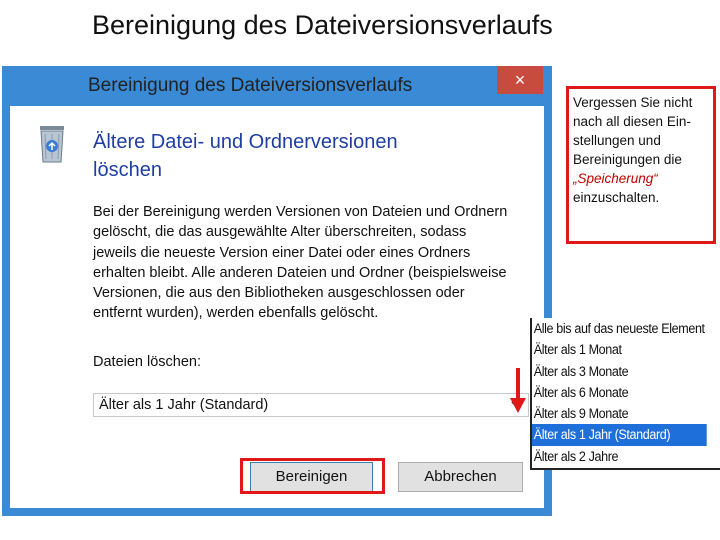 This screenshot has width=720, height=540. Describe the element at coordinates (618, 435) in the screenshot. I see `list-item-selected: Älter als 1 Jahr (Standard)` at that location.